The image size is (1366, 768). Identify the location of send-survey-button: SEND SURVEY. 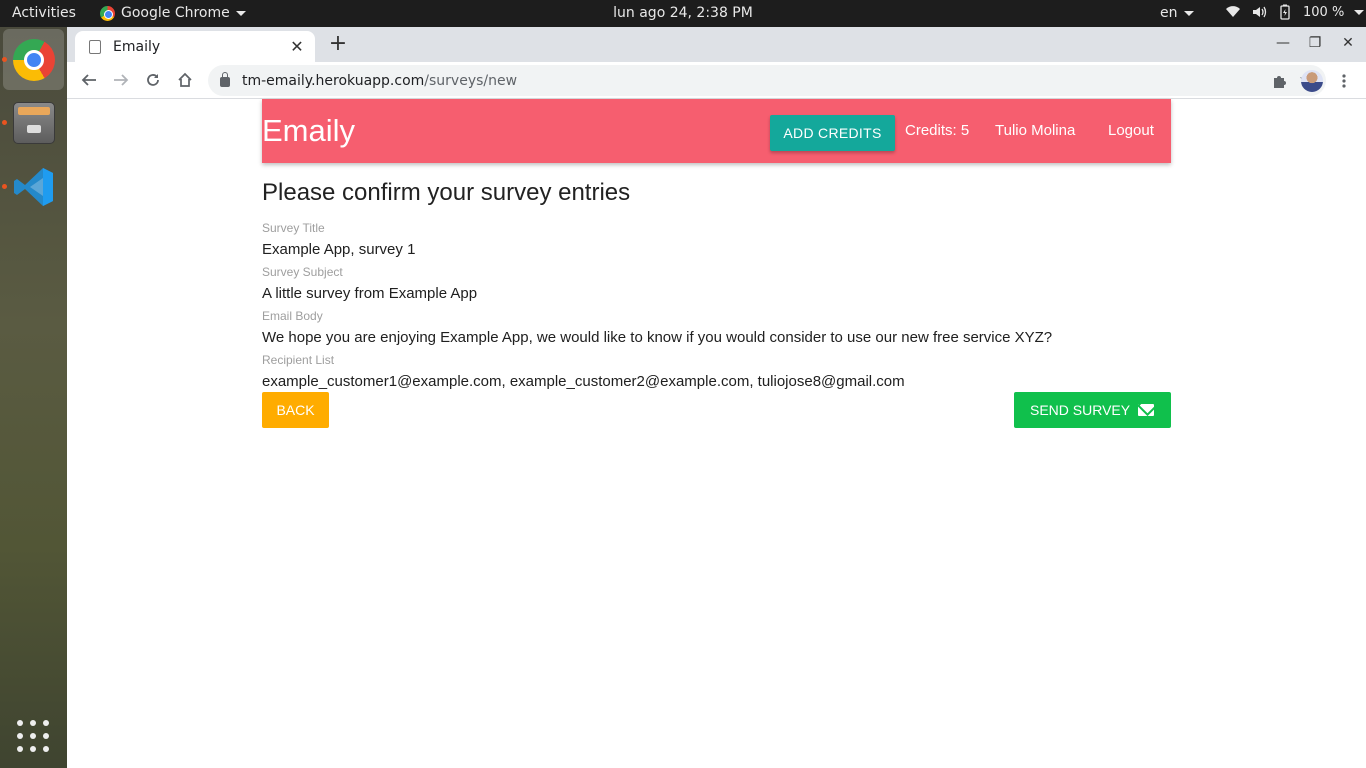
(1092, 410).